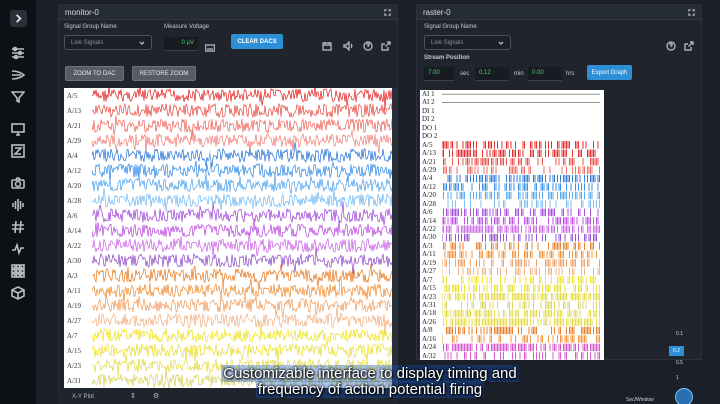  What do you see at coordinates (395, 238) in the screenshot?
I see `monitor-scrollbar` at bounding box center [395, 238].